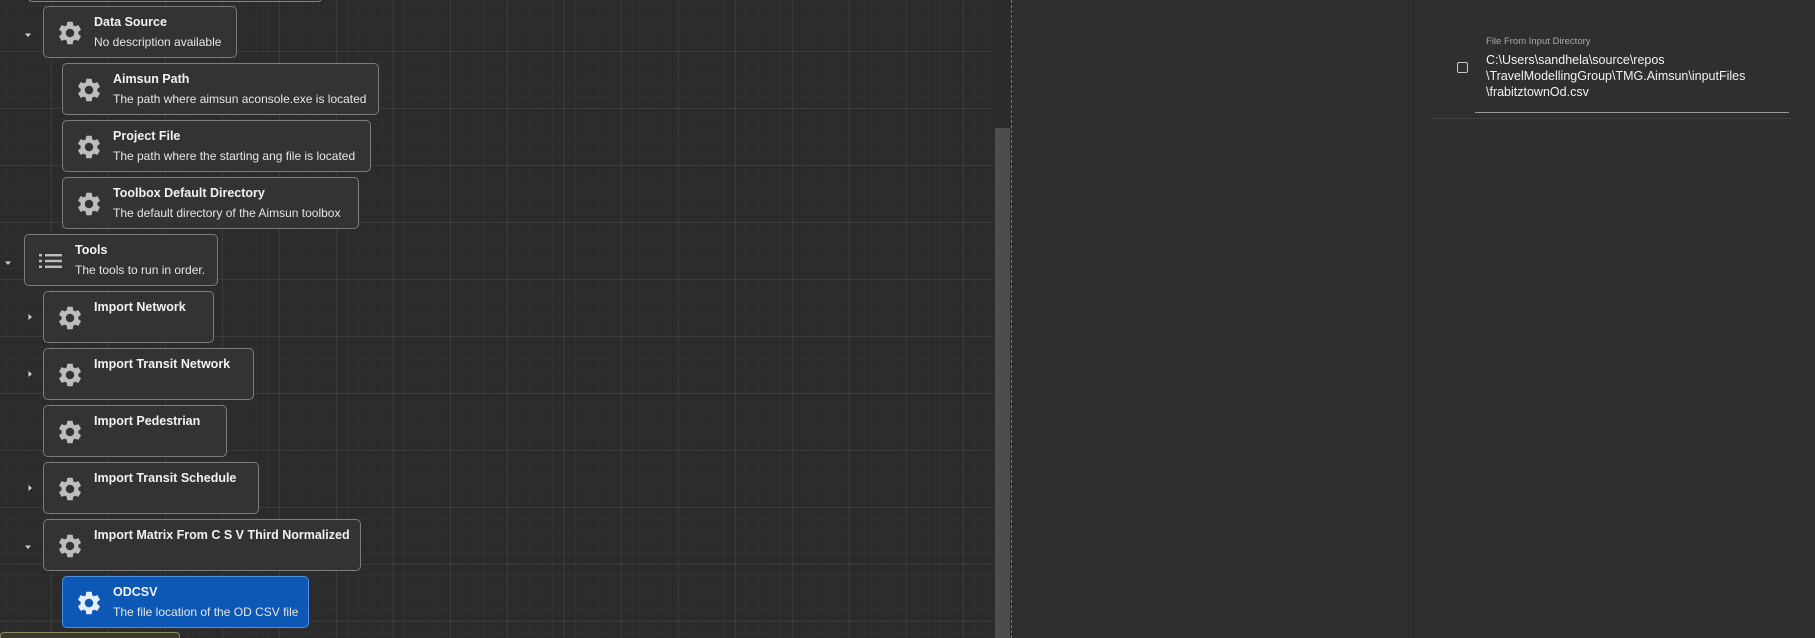  I want to click on expand-toggle-tools, so click(8, 263).